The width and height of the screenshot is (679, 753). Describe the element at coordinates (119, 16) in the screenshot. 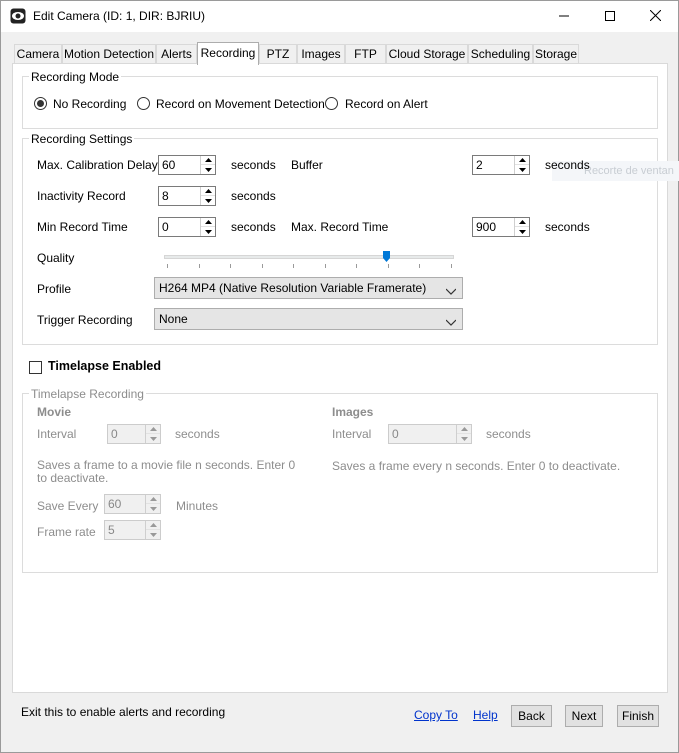

I see `window-title: Edit Camera (ID: 1, DIR: BJRIU)` at that location.